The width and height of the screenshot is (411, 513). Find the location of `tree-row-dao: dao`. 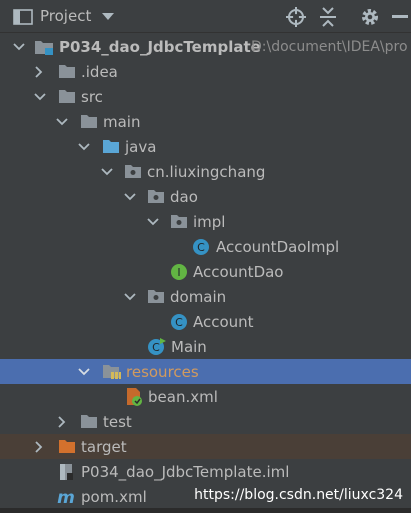

tree-row-dao: dao is located at coordinates (205, 196).